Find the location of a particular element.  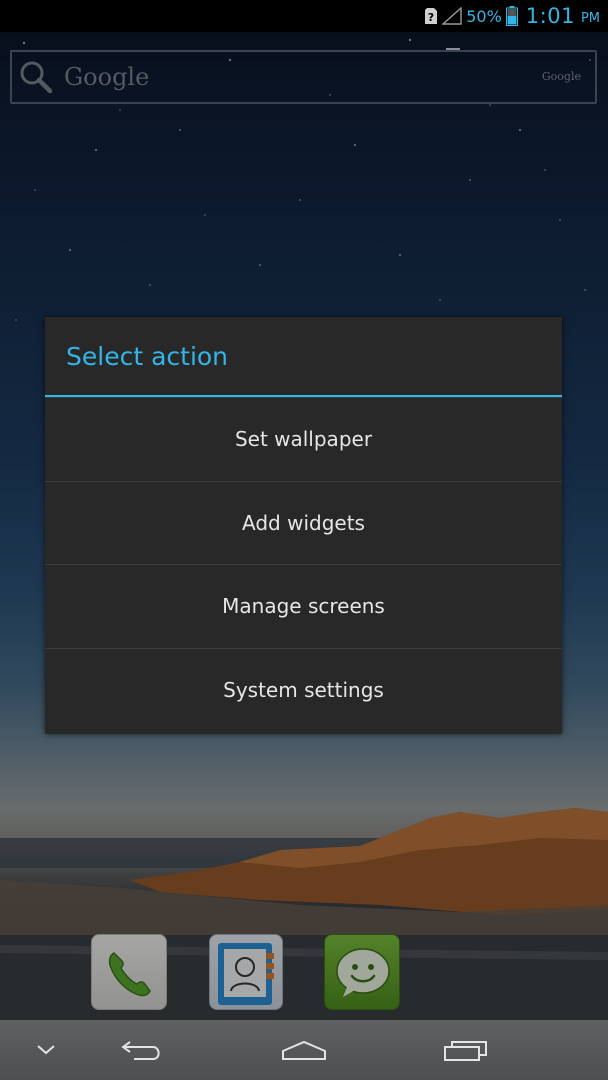

navigation-bar is located at coordinates (304, 1050).